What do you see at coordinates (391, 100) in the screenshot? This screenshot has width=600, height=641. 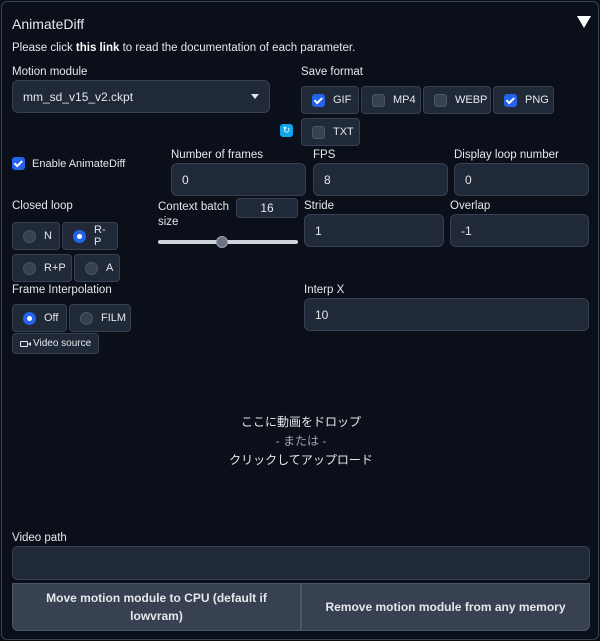 I see `save-format-mp4: MP4` at bounding box center [391, 100].